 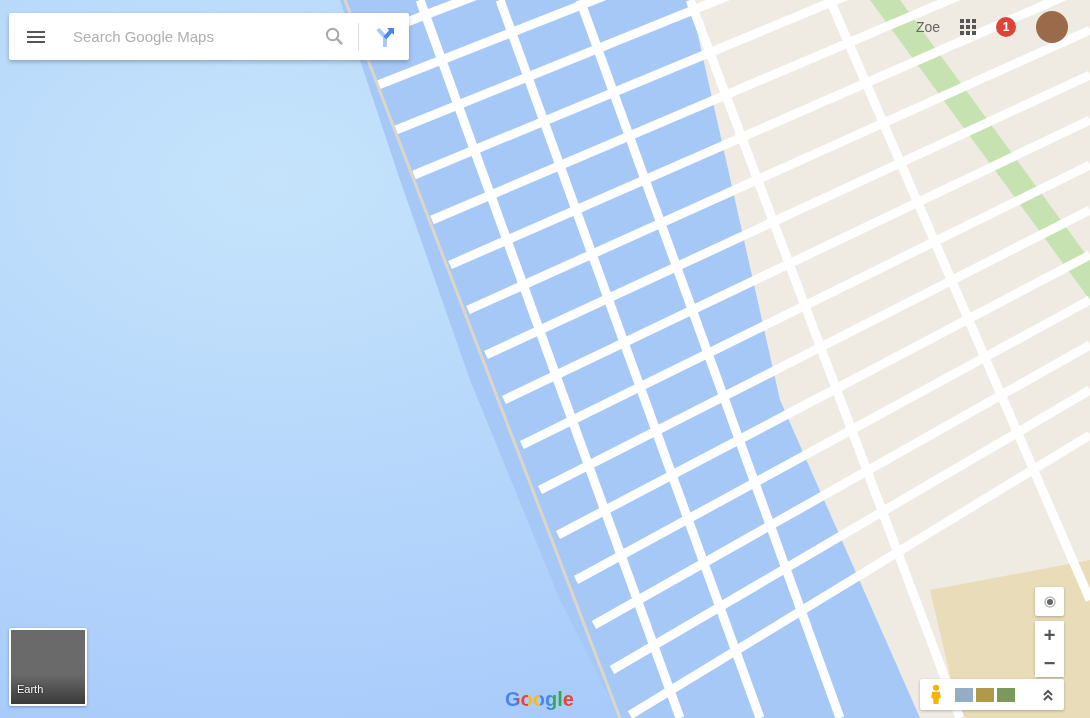 What do you see at coordinates (334, 36) in the screenshot?
I see `search-icon` at bounding box center [334, 36].